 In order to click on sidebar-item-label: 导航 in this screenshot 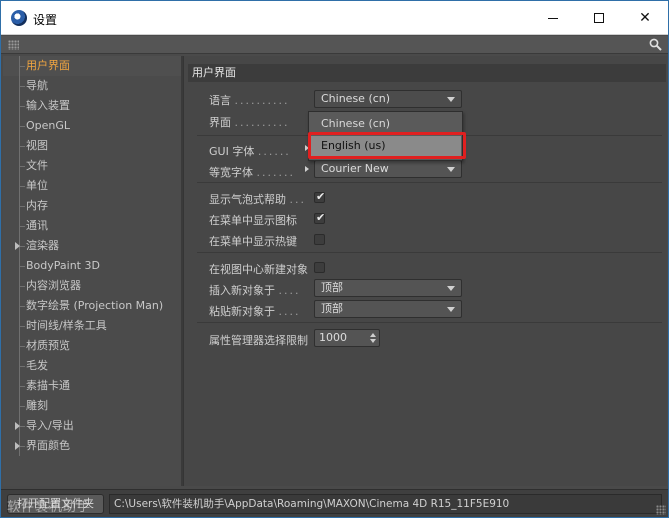, I will do `click(37, 85)`.